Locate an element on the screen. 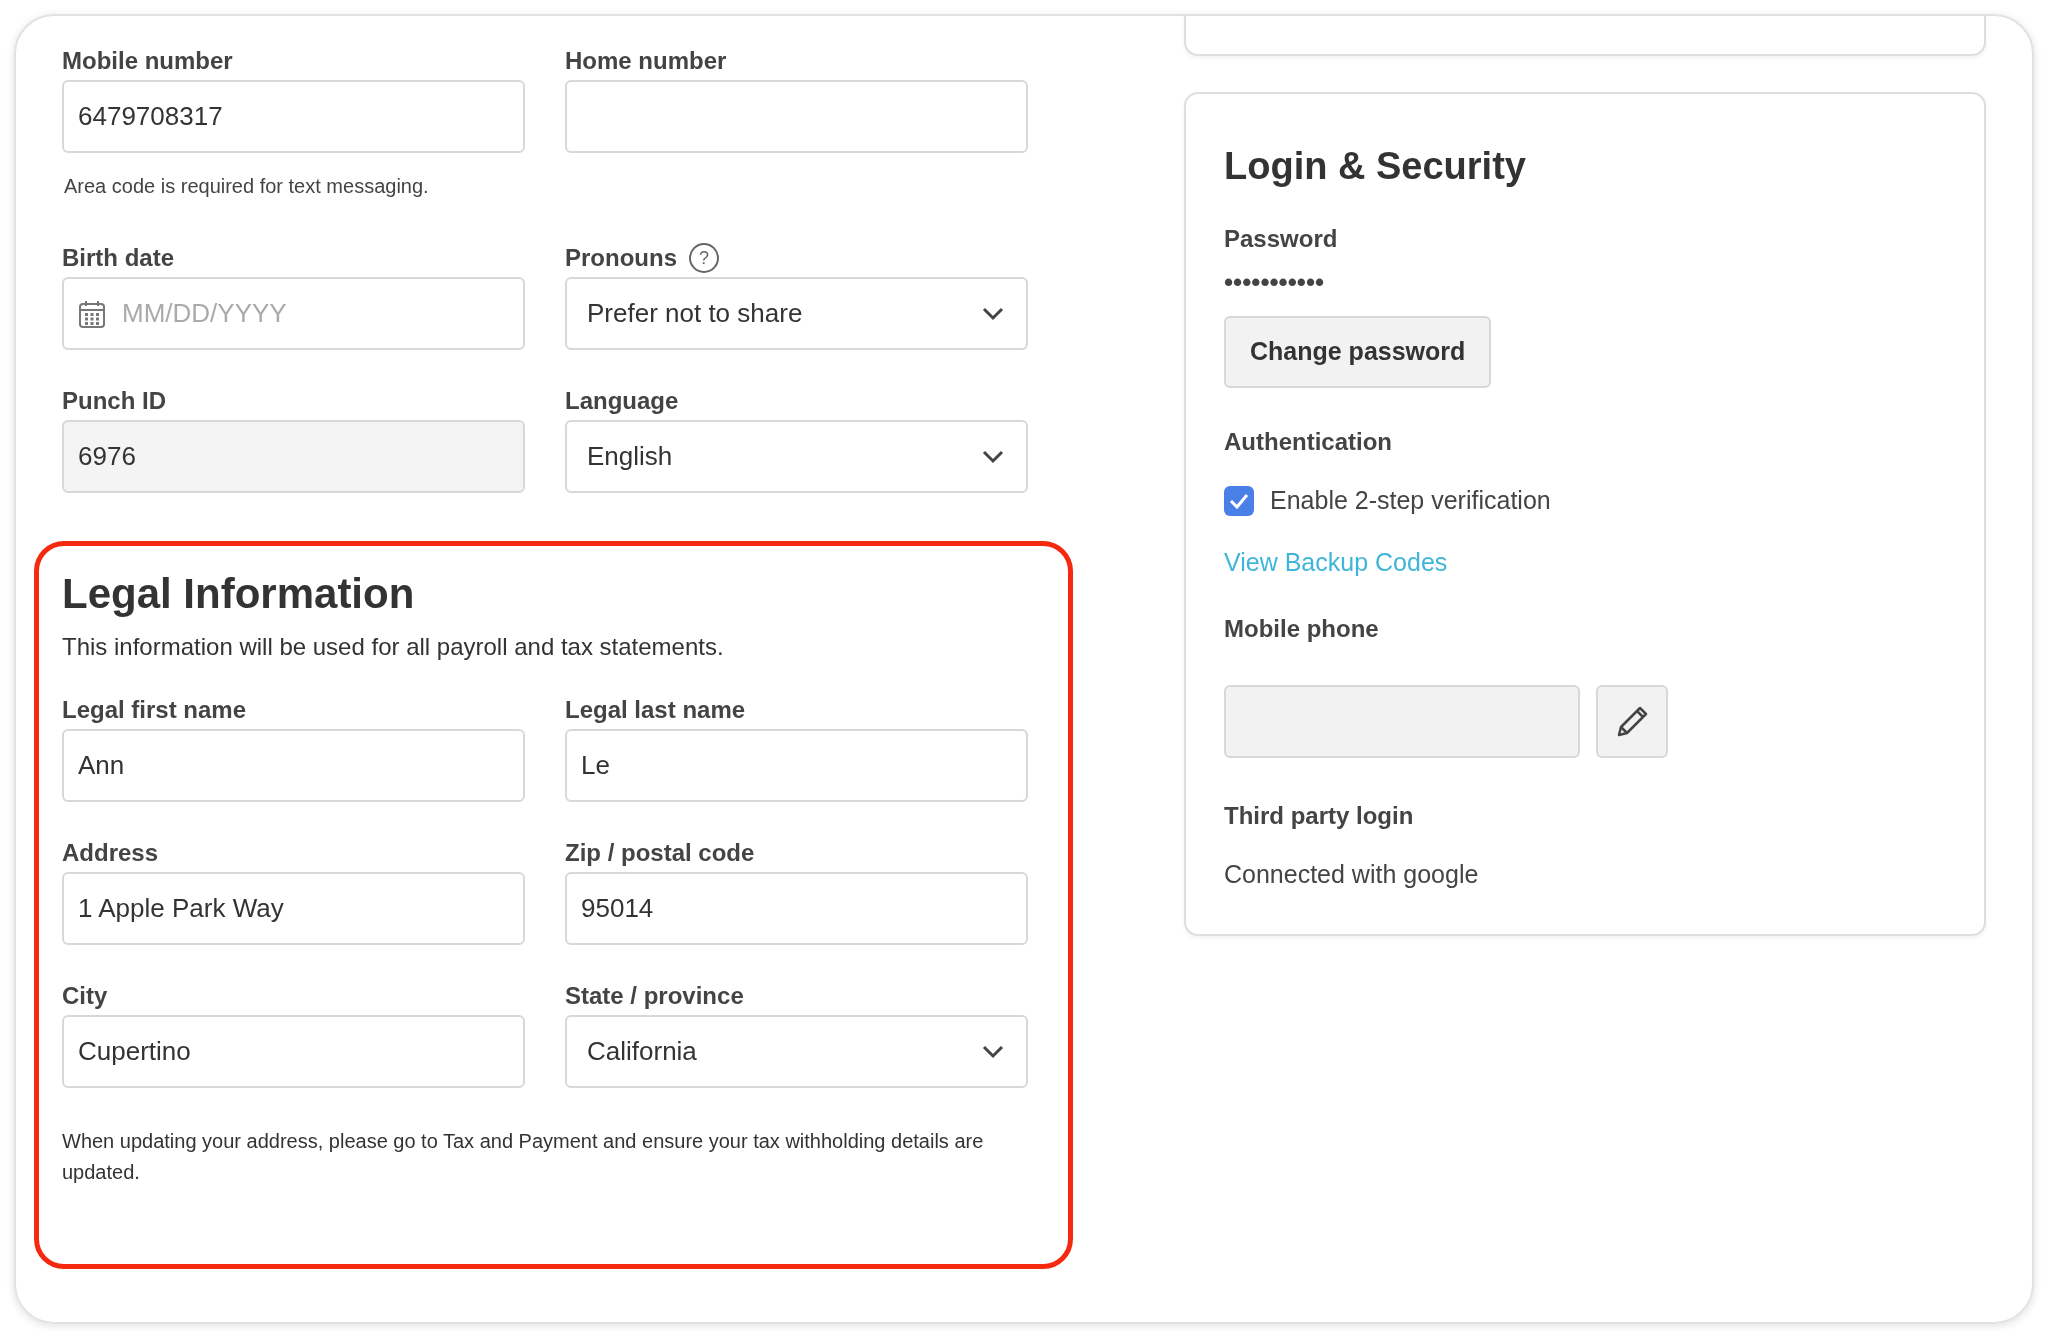 The width and height of the screenshot is (2048, 1338). section-heading: Legal Information is located at coordinates (239, 594).